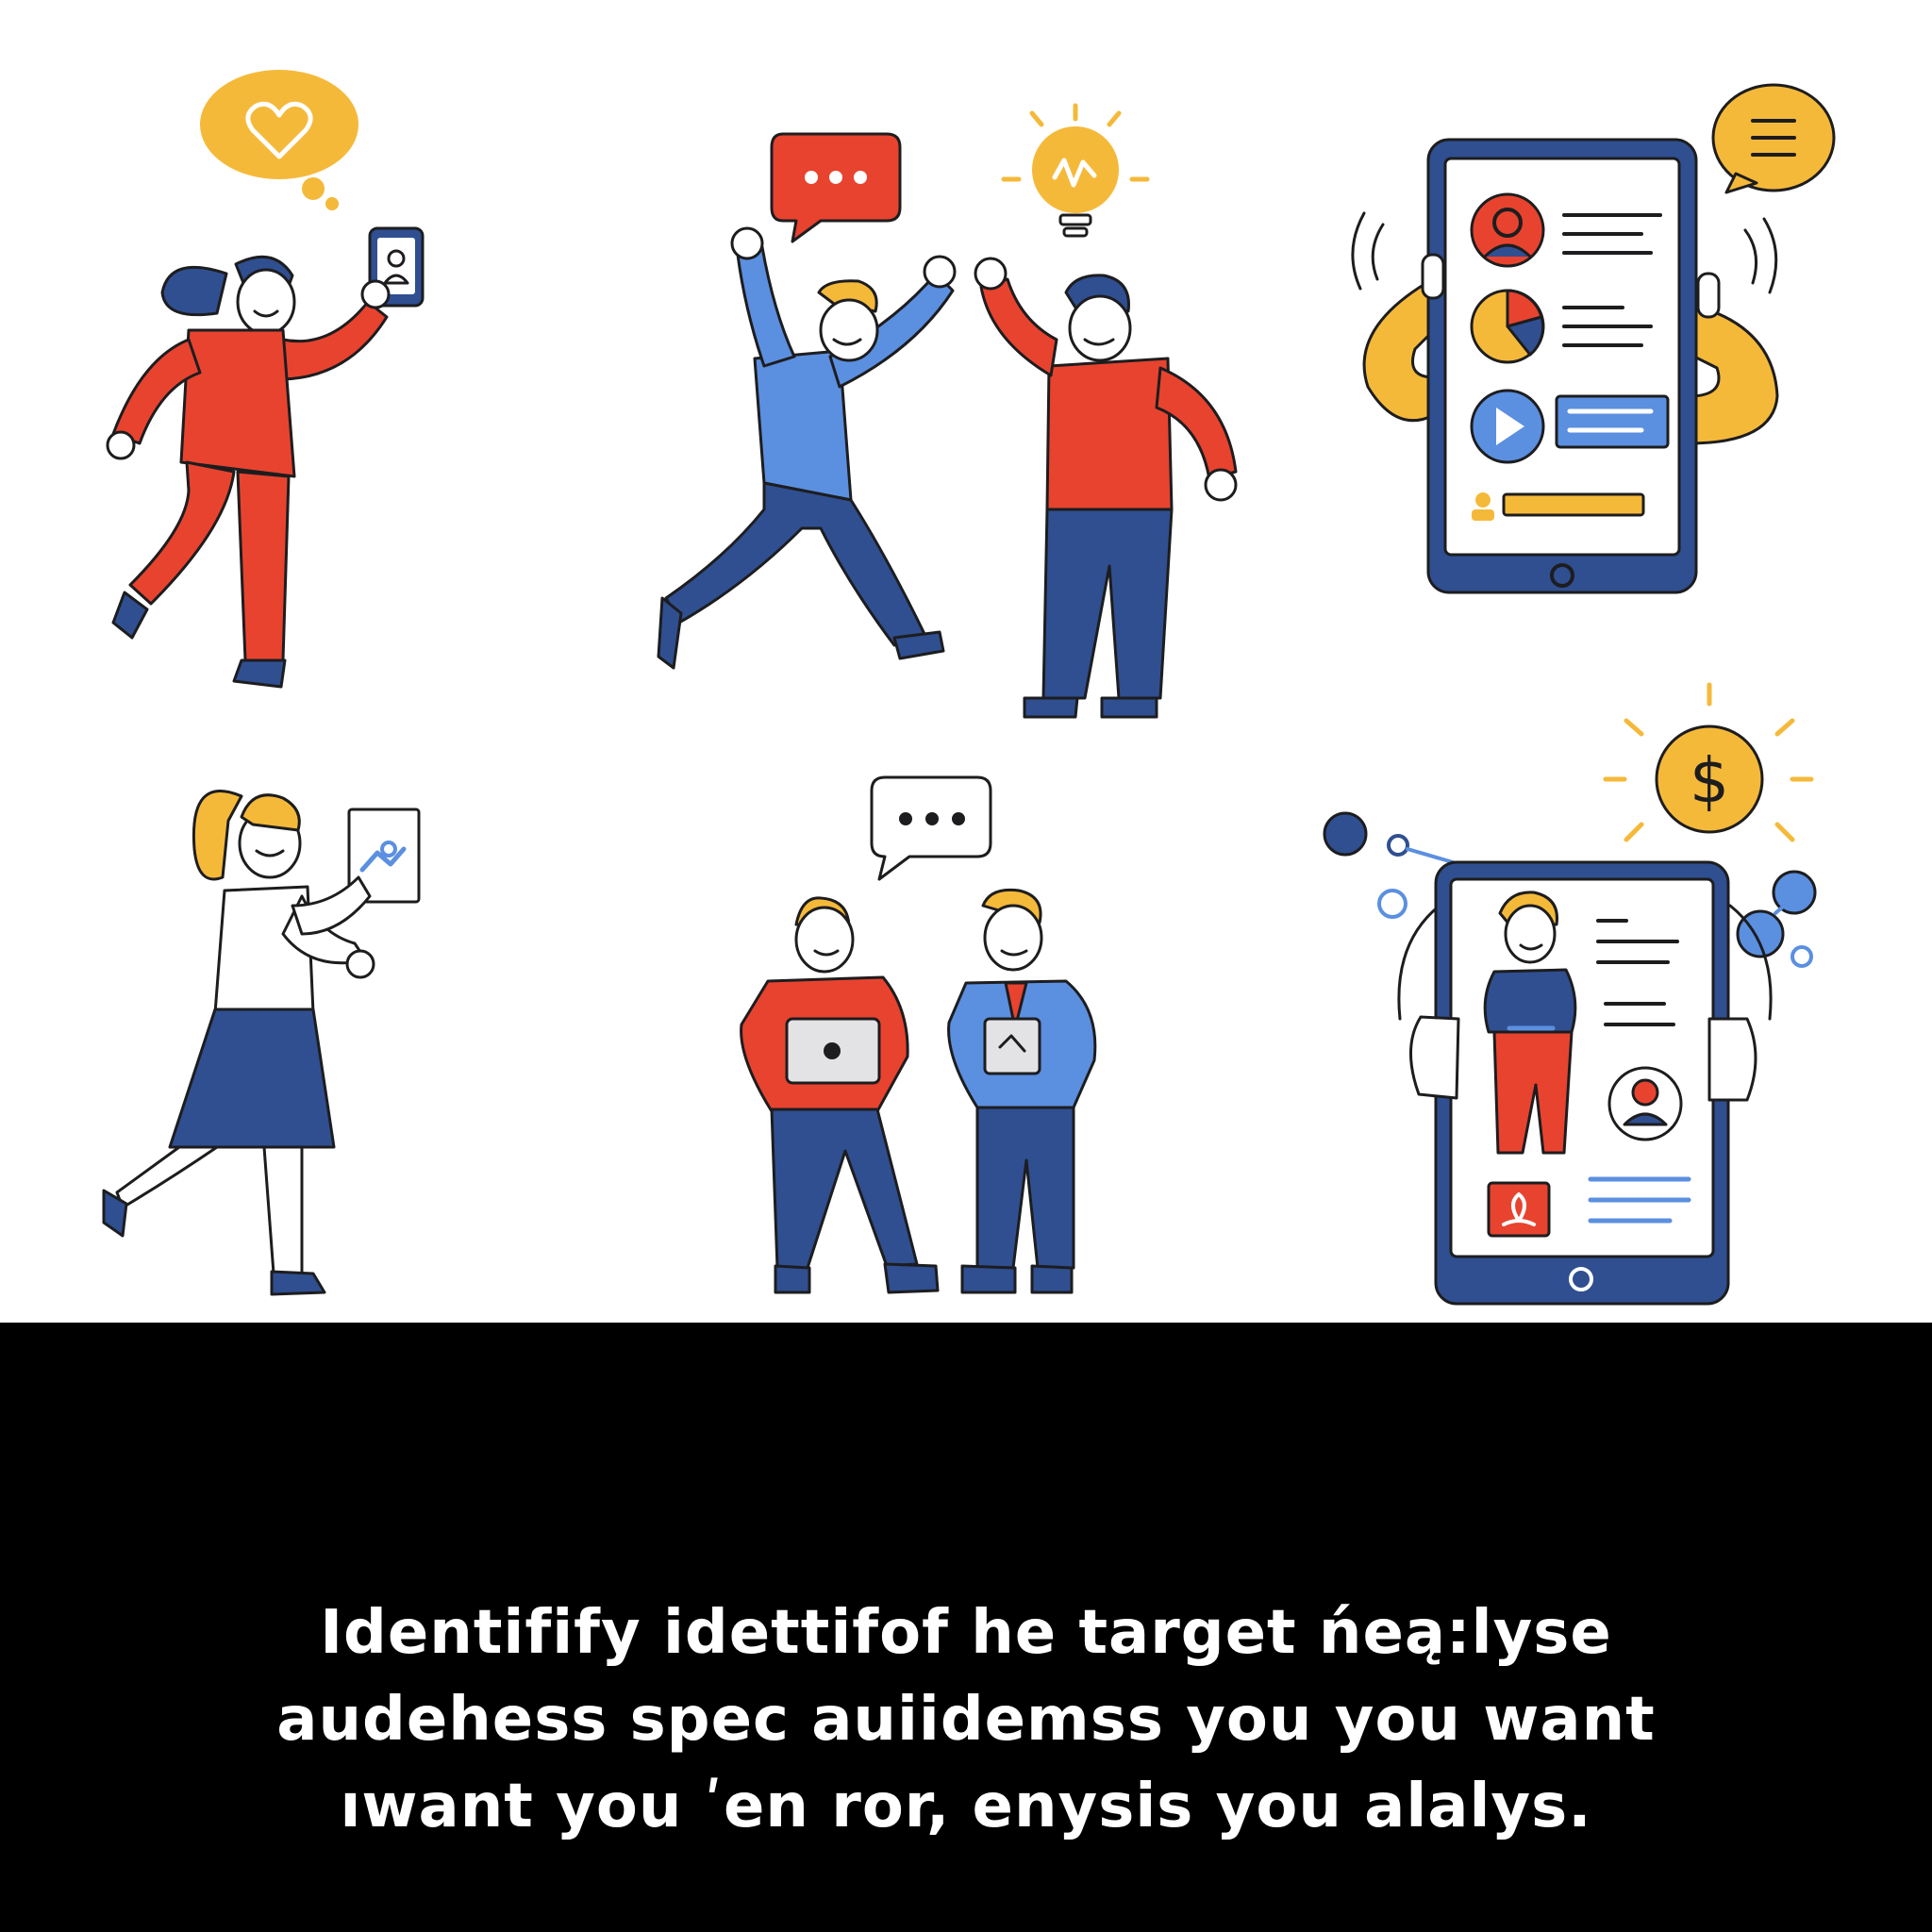 This screenshot has width=1932, height=1932. What do you see at coordinates (1570, 994) in the screenshot?
I see `scene-hands-holding-tablet-person: $` at bounding box center [1570, 994].